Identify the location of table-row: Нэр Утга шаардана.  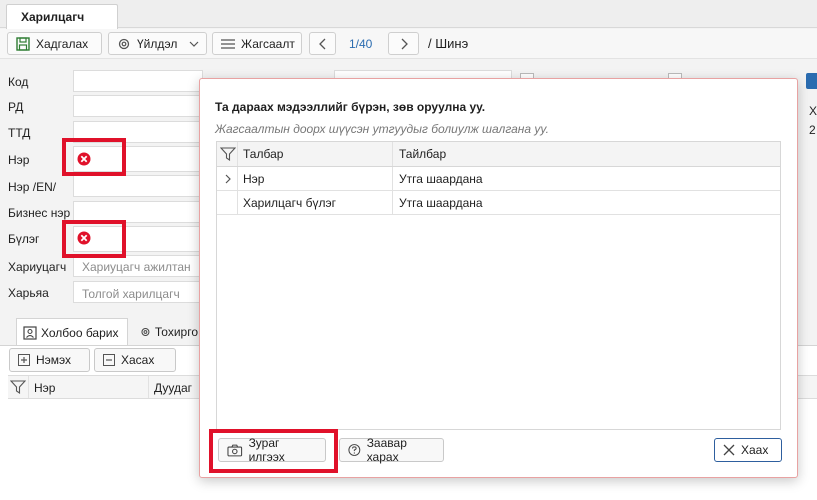
(498, 179).